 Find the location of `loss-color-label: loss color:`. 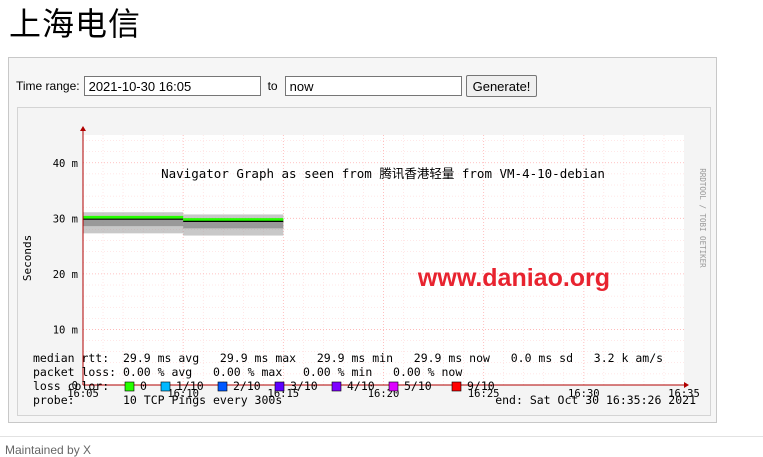

loss-color-label: loss color: is located at coordinates (71, 386).